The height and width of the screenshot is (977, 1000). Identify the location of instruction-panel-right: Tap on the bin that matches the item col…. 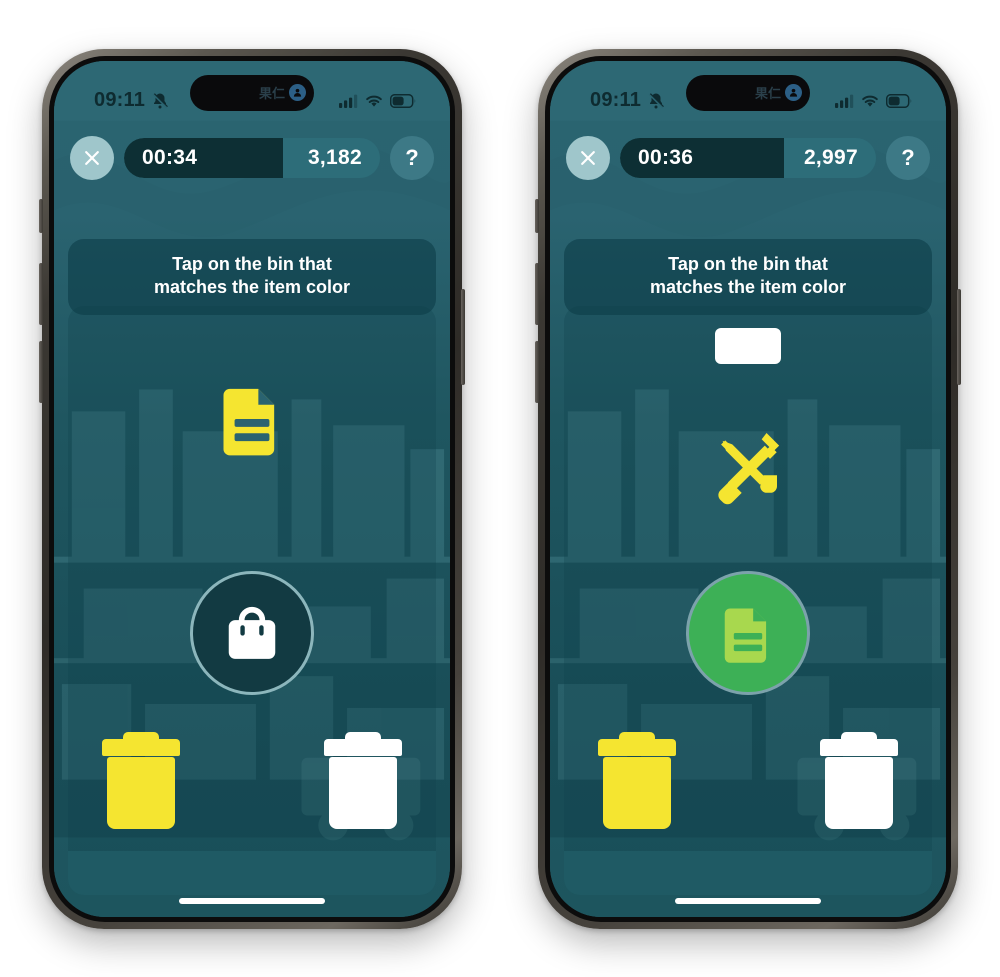
(748, 276).